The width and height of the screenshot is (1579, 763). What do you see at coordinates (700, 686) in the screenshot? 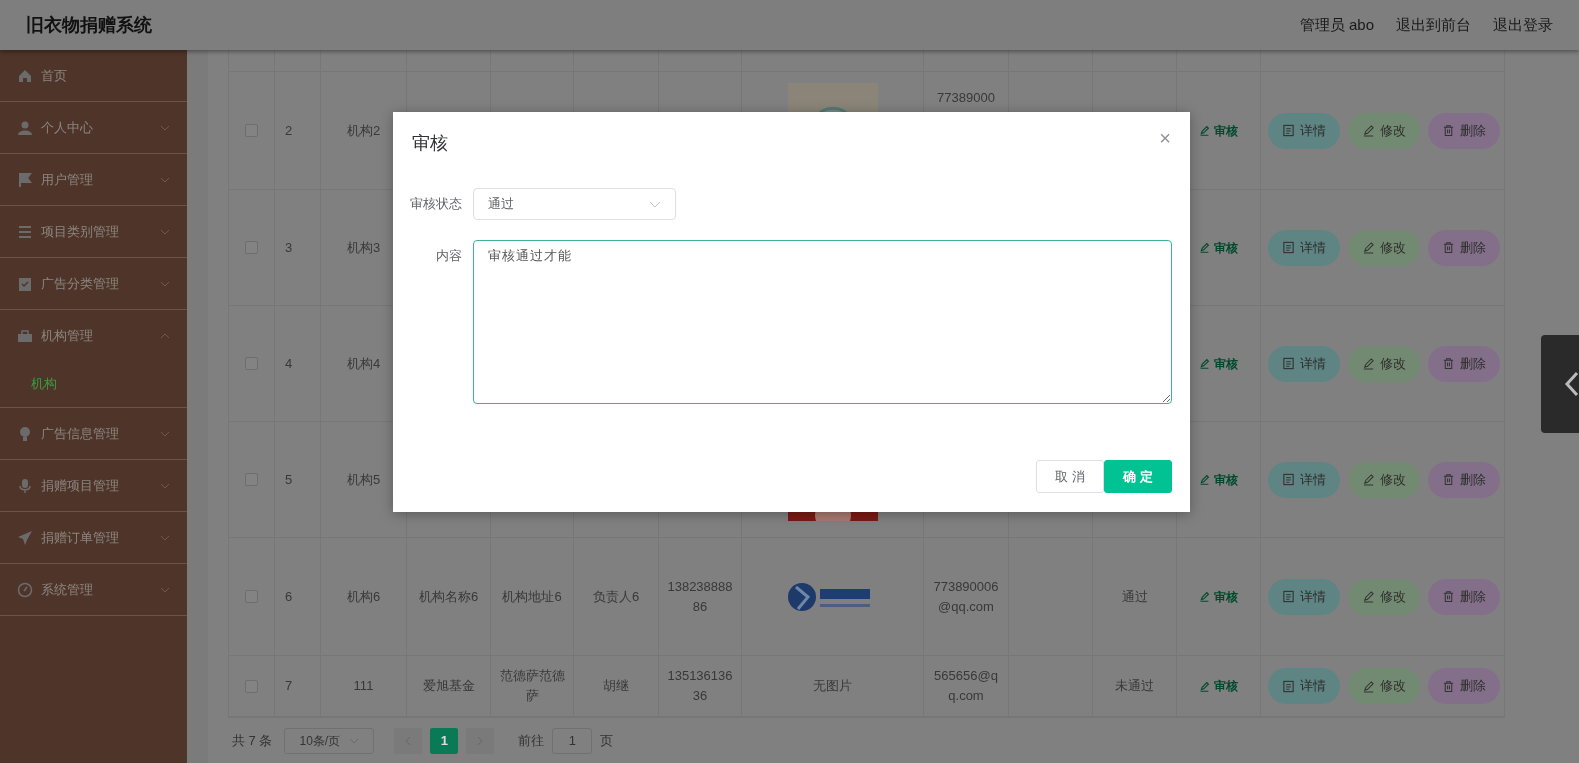
I see `table-cell-text: 13513613636` at bounding box center [700, 686].